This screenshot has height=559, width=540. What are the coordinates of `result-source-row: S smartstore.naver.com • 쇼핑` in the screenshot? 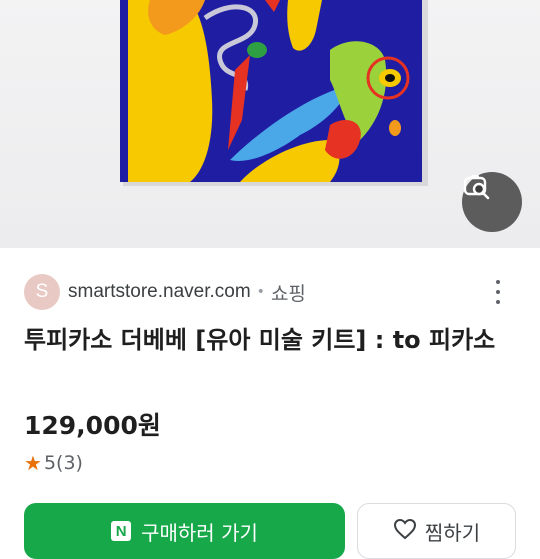 It's located at (274, 292).